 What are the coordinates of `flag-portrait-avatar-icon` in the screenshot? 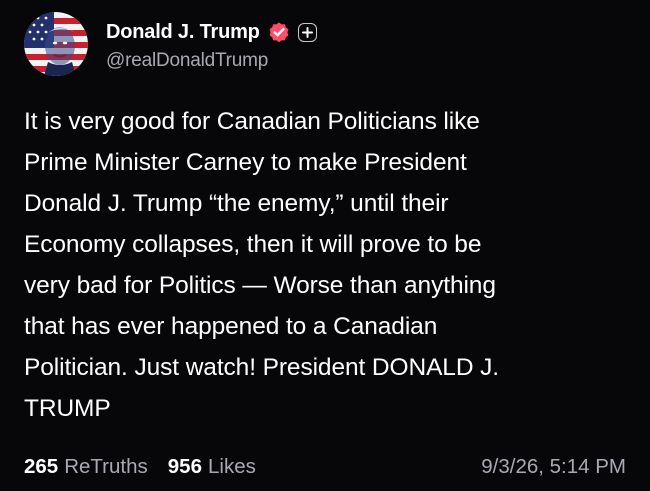 It's located at (56, 44).